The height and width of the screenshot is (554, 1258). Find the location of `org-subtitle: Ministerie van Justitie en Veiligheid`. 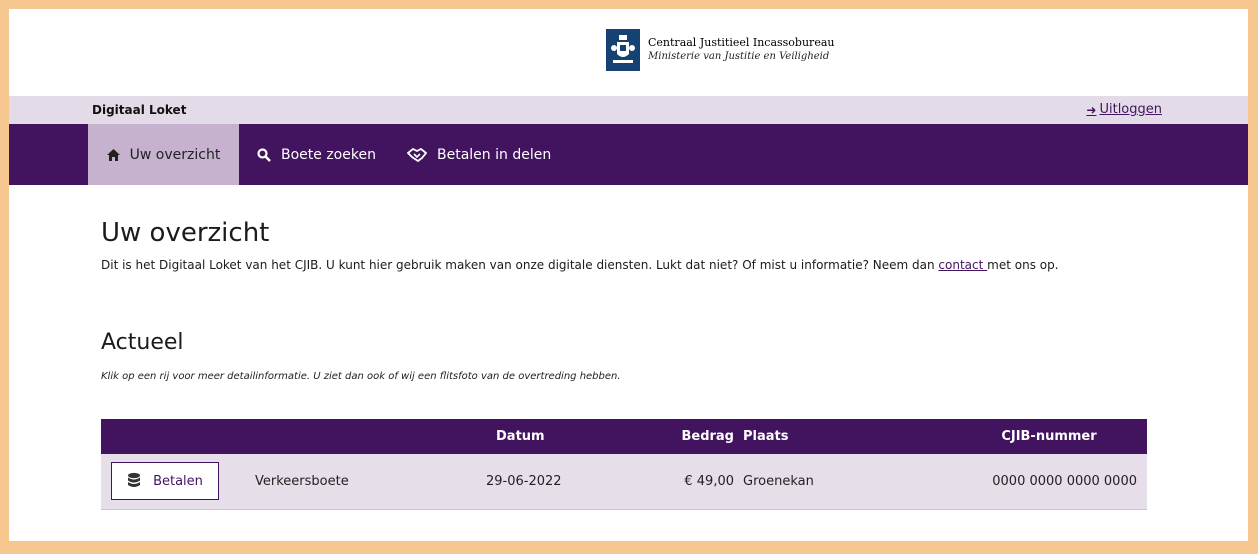

org-subtitle: Ministerie van Justitie en Veiligheid is located at coordinates (739, 56).